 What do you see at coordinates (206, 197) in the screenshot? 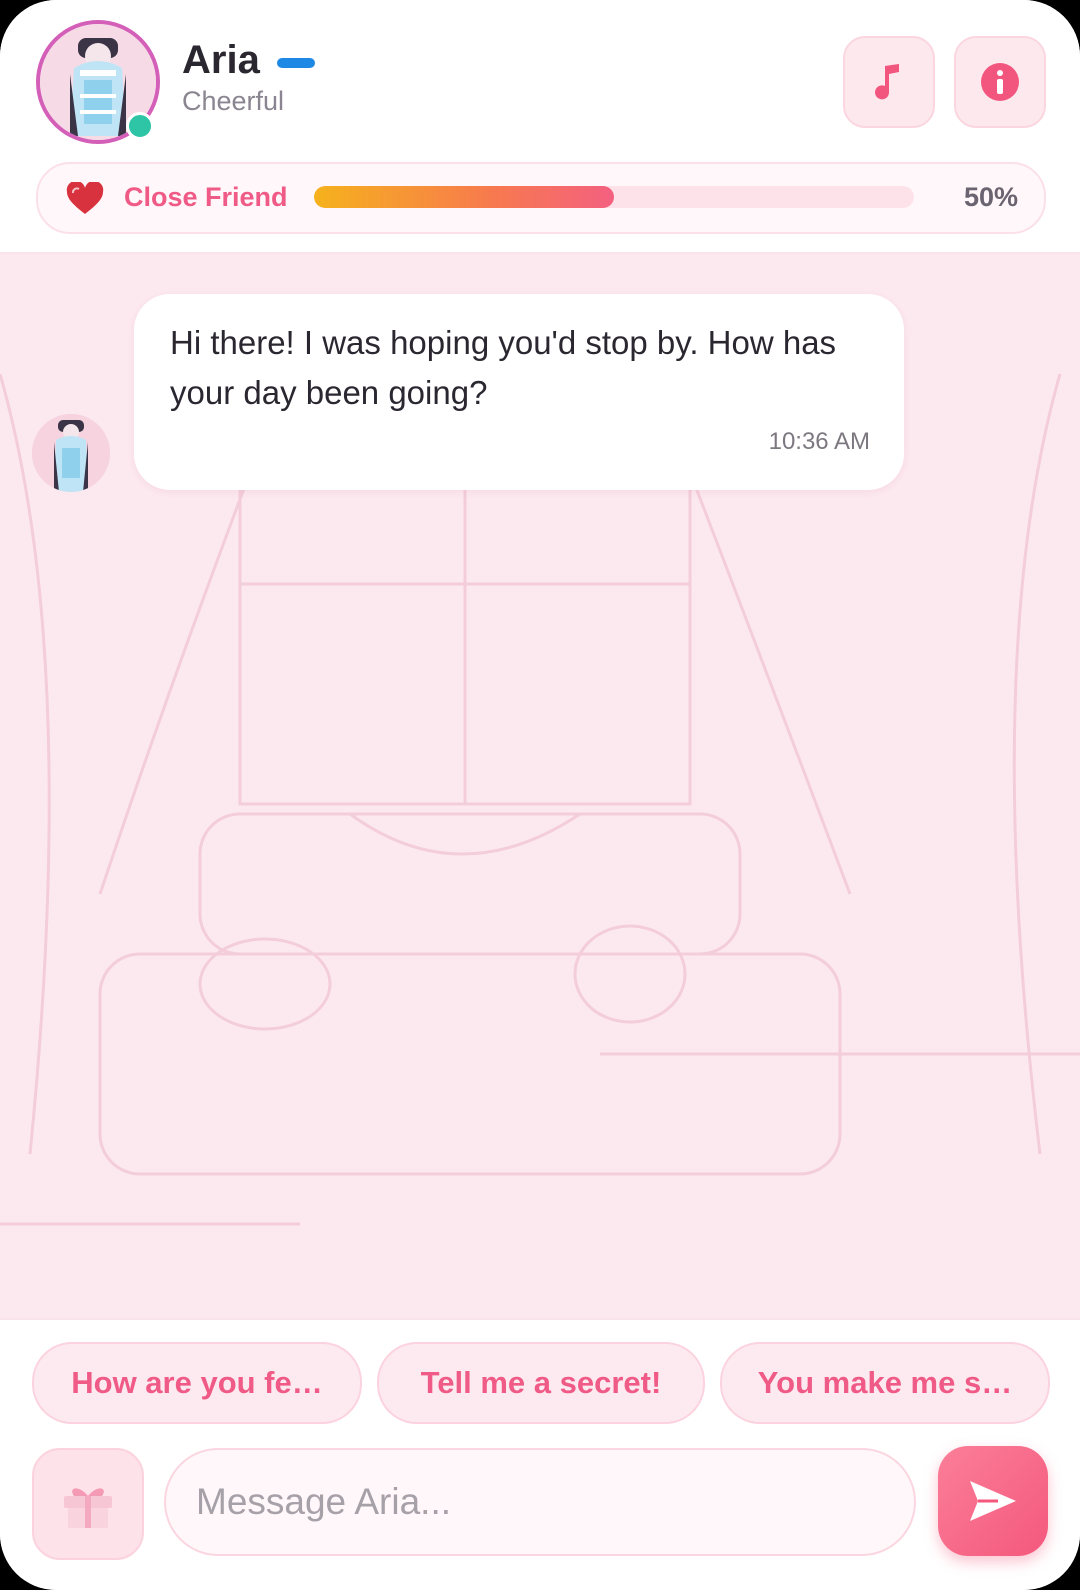
I see `relationship-label: Close Friend` at bounding box center [206, 197].